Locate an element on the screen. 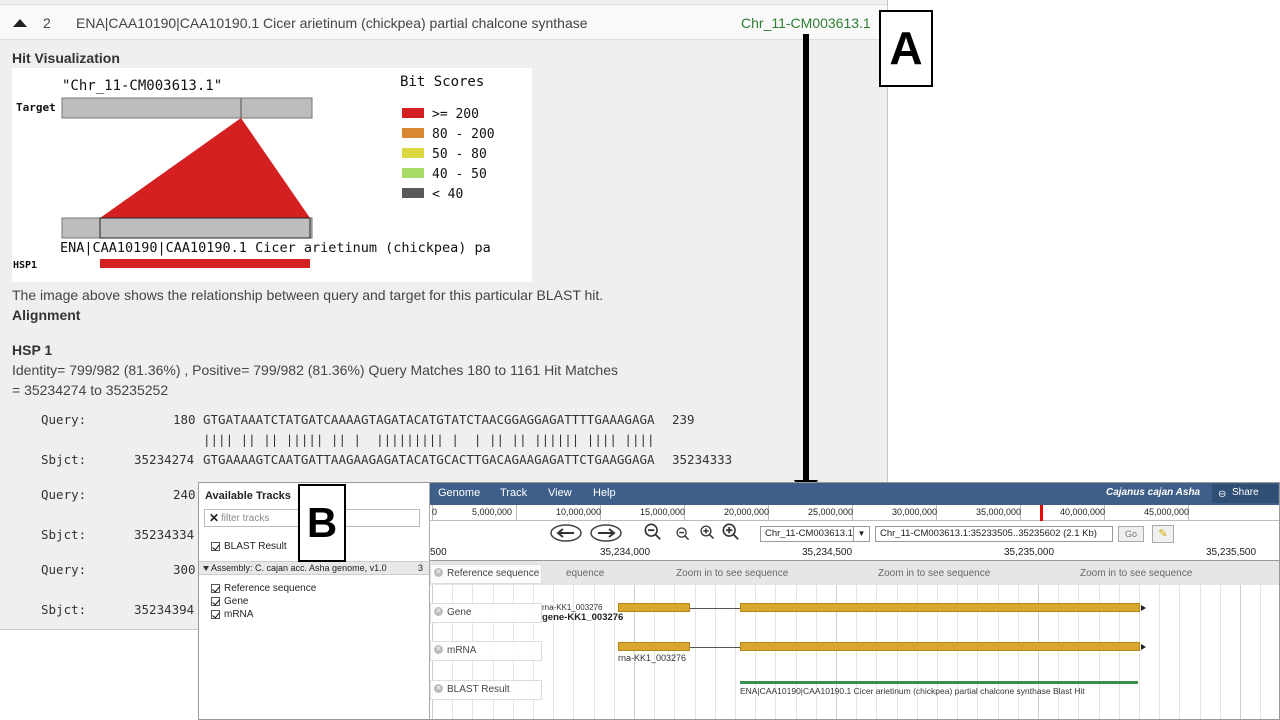 The image size is (1280, 720). alignment-heading: Alignment is located at coordinates (46, 315).